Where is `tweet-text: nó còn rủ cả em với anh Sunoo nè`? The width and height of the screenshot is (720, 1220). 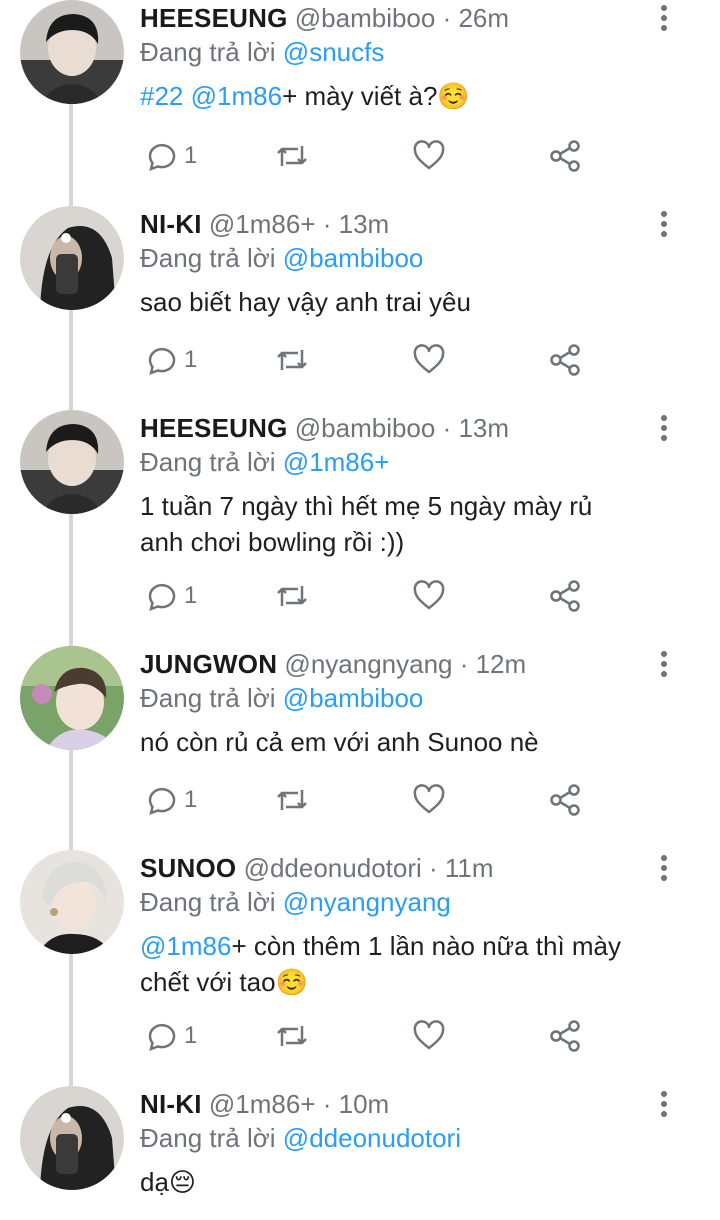
tweet-text: nó còn rủ cả em với anh Sunoo nè is located at coordinates (339, 742).